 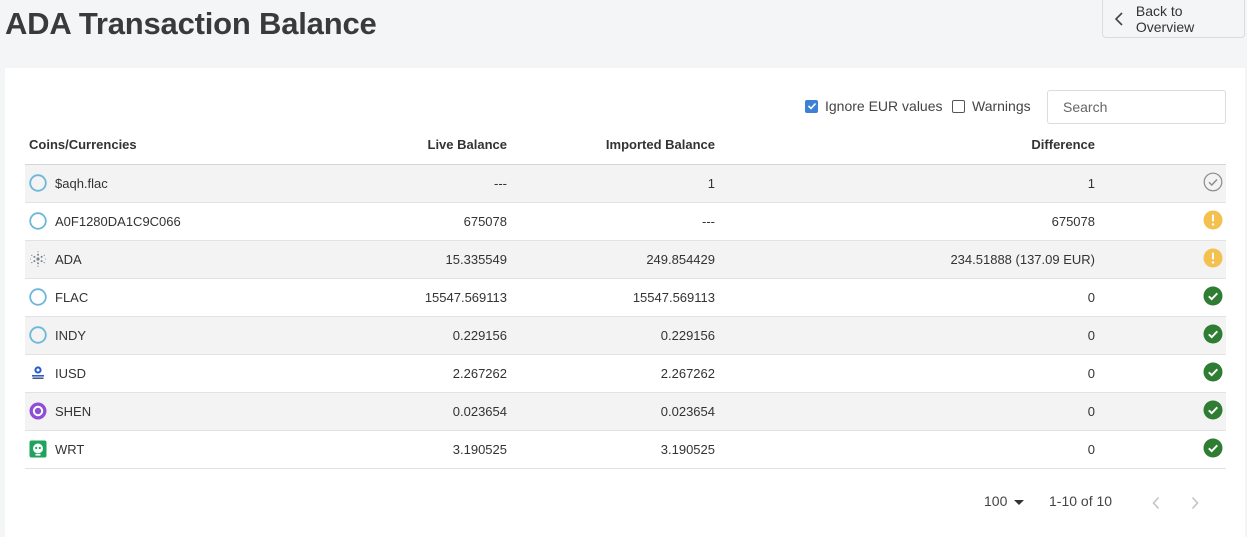 What do you see at coordinates (611, 259) in the screenshot?
I see `imported-balance-cell: 249.854429` at bounding box center [611, 259].